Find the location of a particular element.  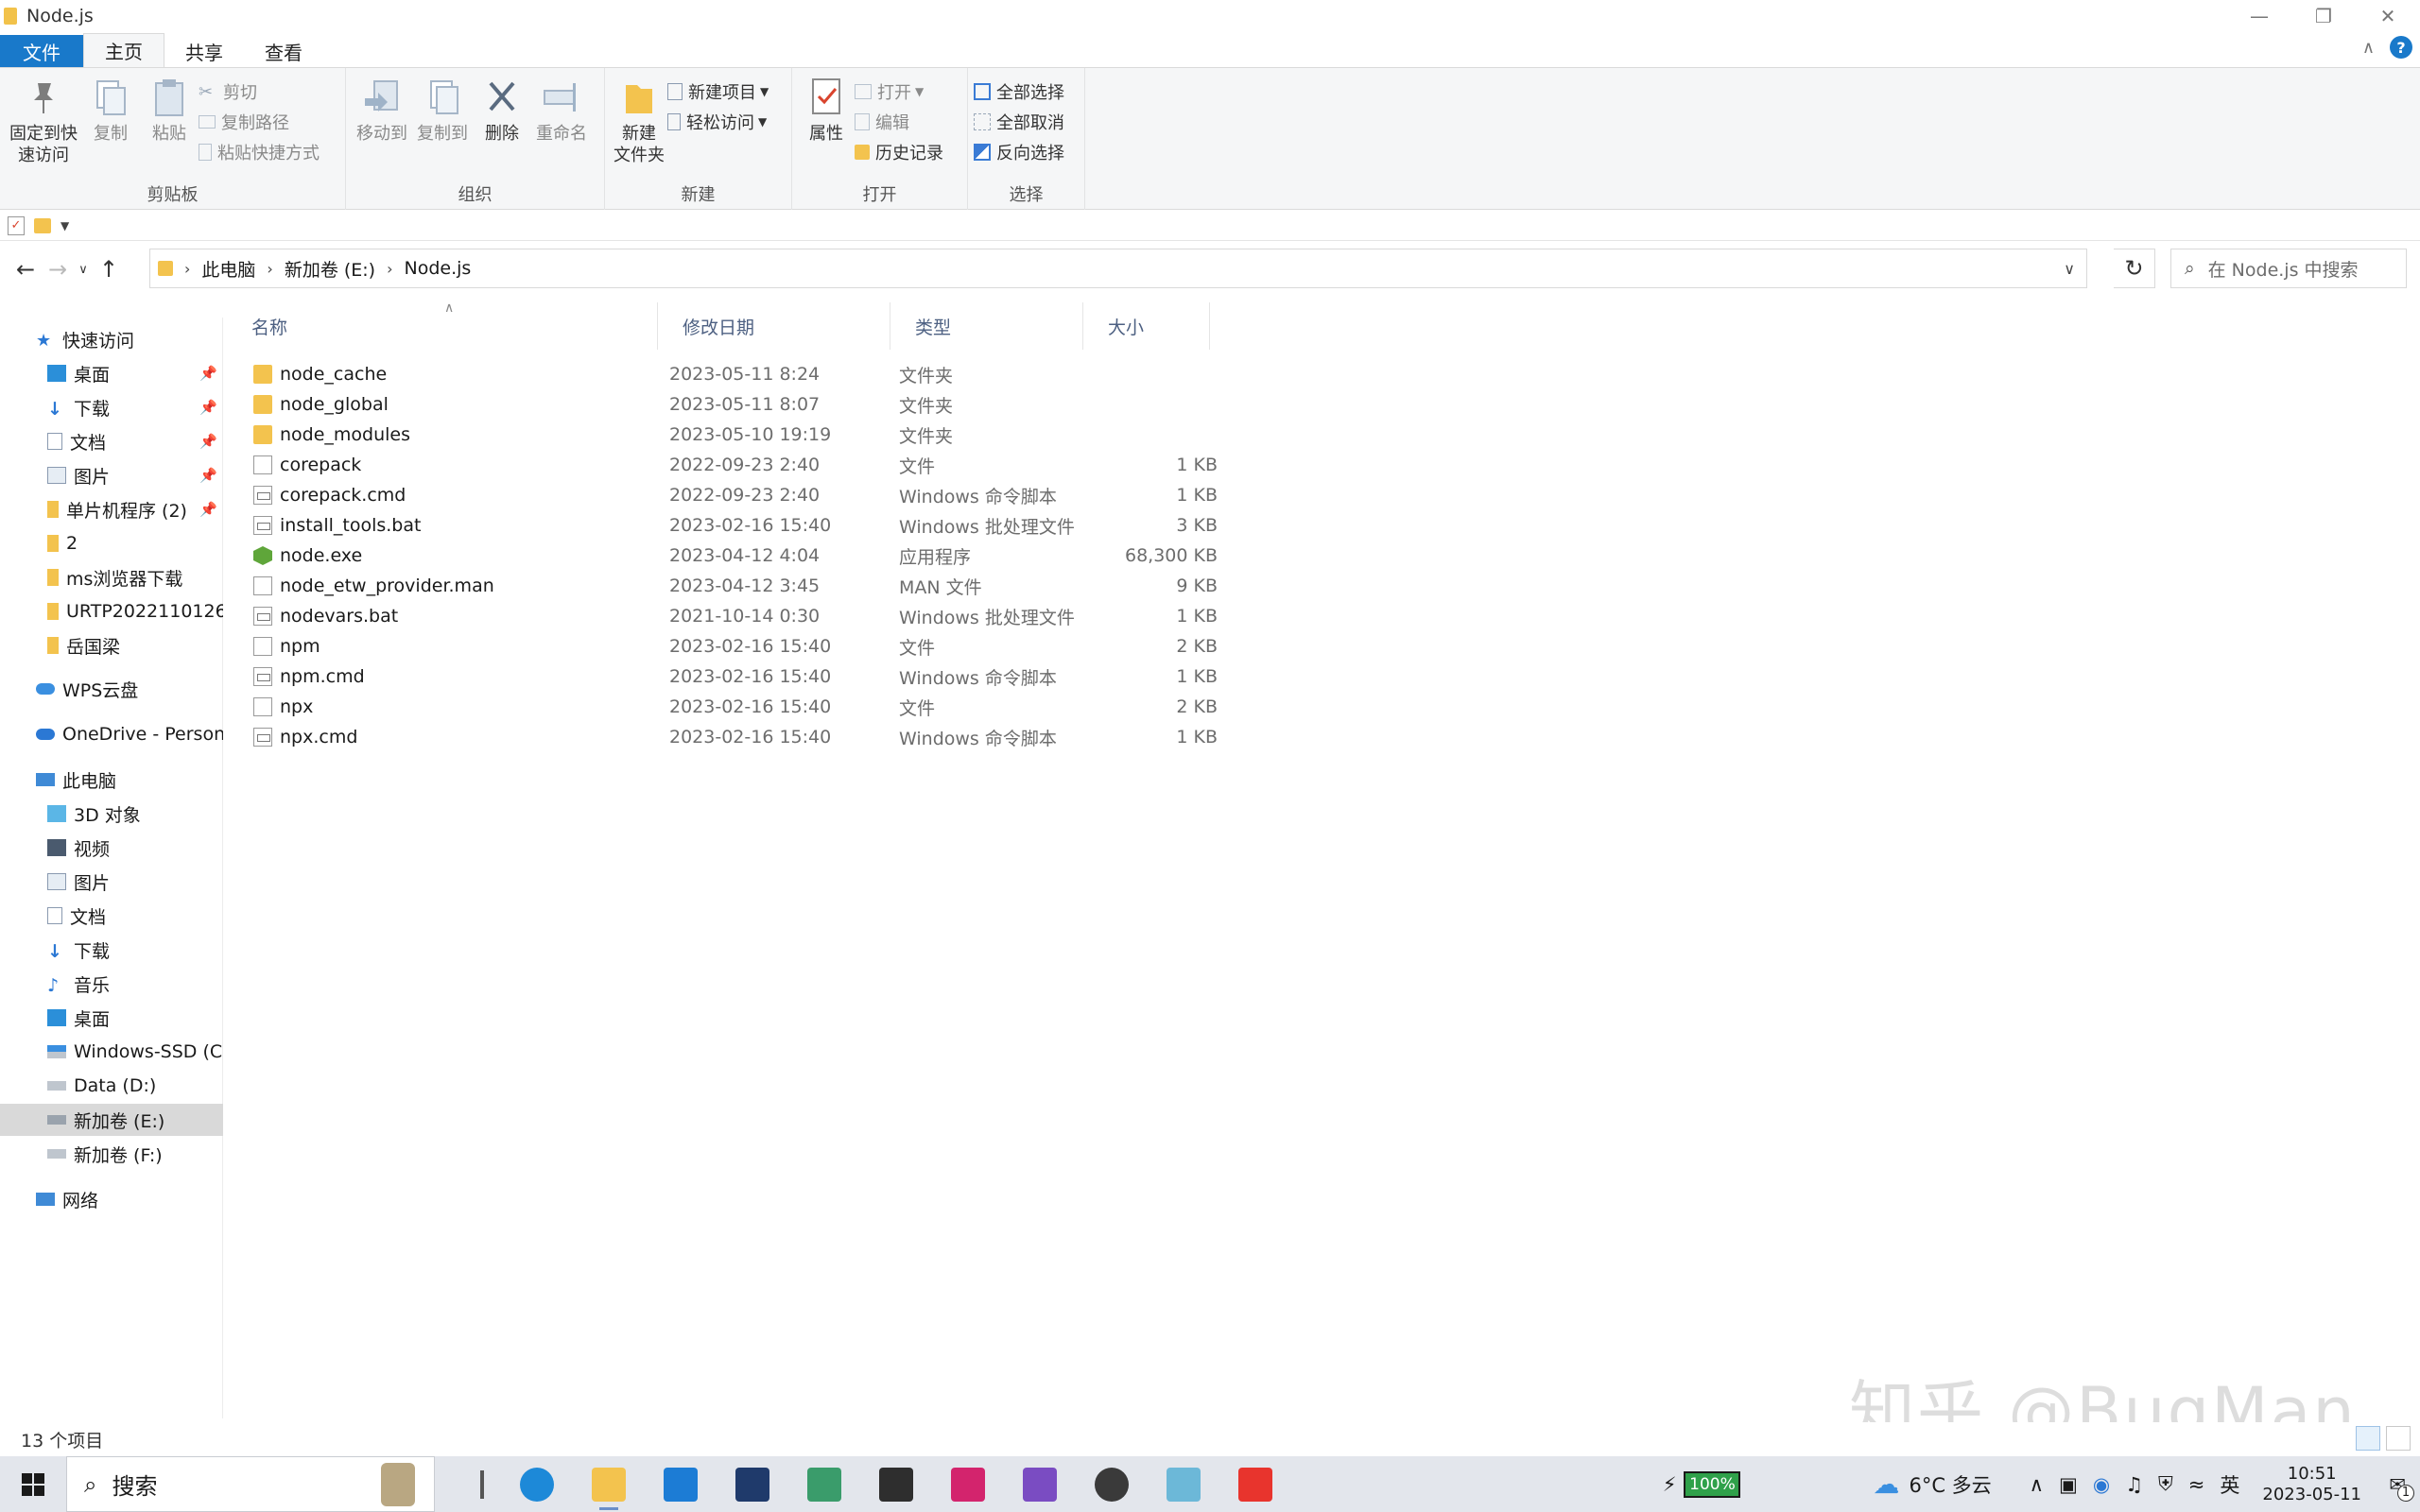

forward-button: → is located at coordinates (58, 269).